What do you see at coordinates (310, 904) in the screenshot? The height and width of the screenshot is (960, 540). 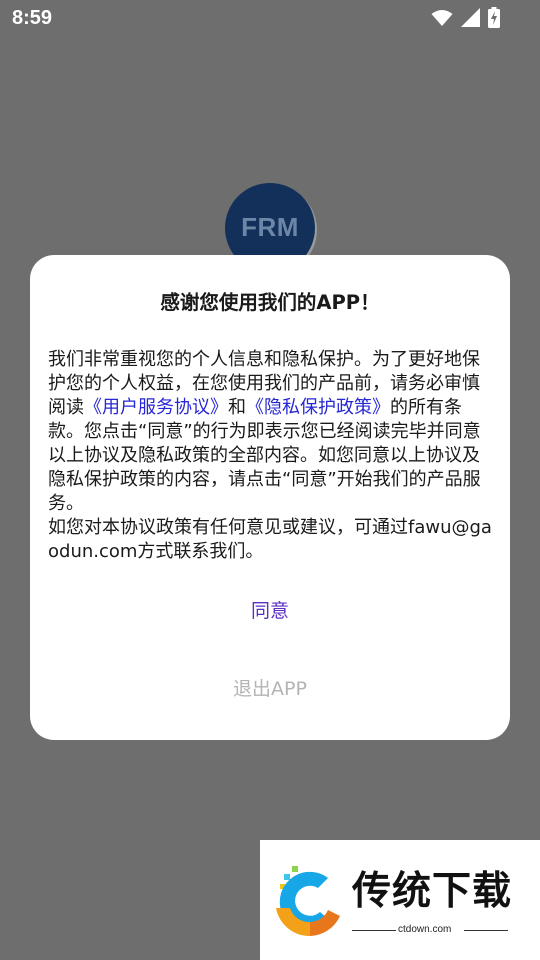 I see `watermark-emblem-icon` at bounding box center [310, 904].